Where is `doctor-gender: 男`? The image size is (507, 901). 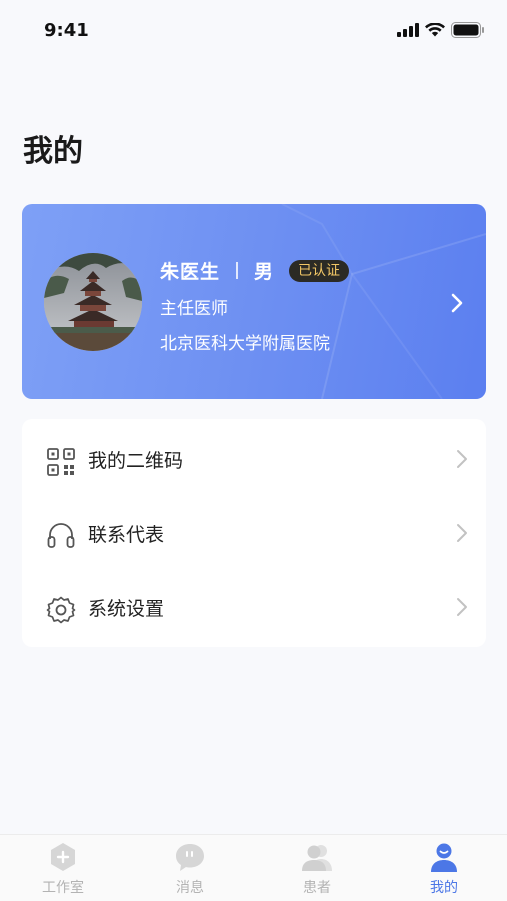
doctor-gender: 男 is located at coordinates (264, 272).